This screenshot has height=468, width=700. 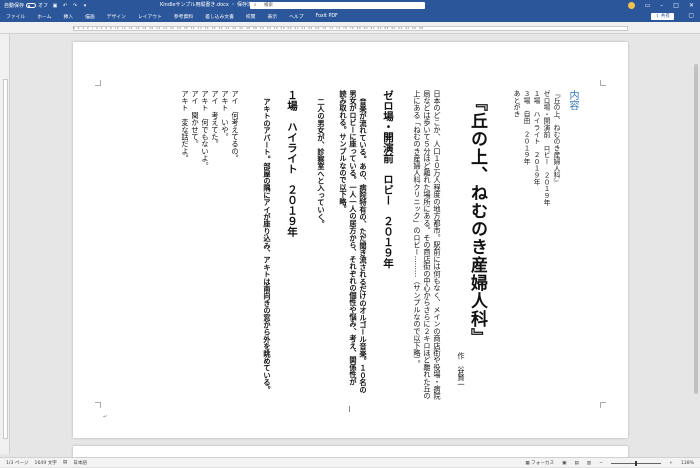 I want to click on redo-icon: ↷, so click(x=75, y=6).